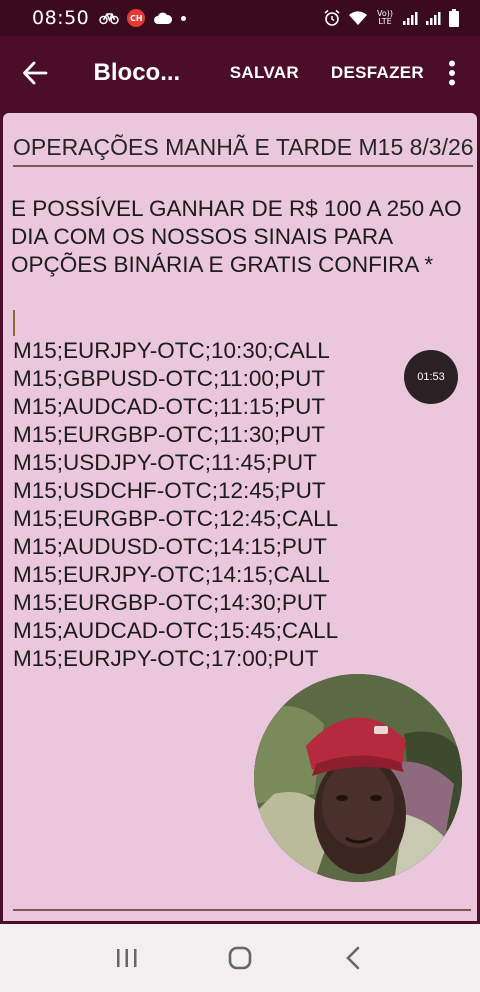 This screenshot has width=480, height=992. I want to click on arrow-back-icon, so click(35, 73).